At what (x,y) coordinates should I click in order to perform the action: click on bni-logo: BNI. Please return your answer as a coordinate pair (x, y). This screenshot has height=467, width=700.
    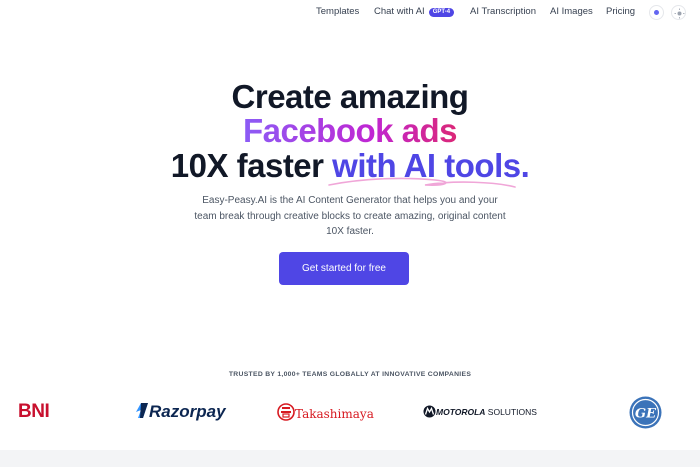
    Looking at the image, I should click on (34, 411).